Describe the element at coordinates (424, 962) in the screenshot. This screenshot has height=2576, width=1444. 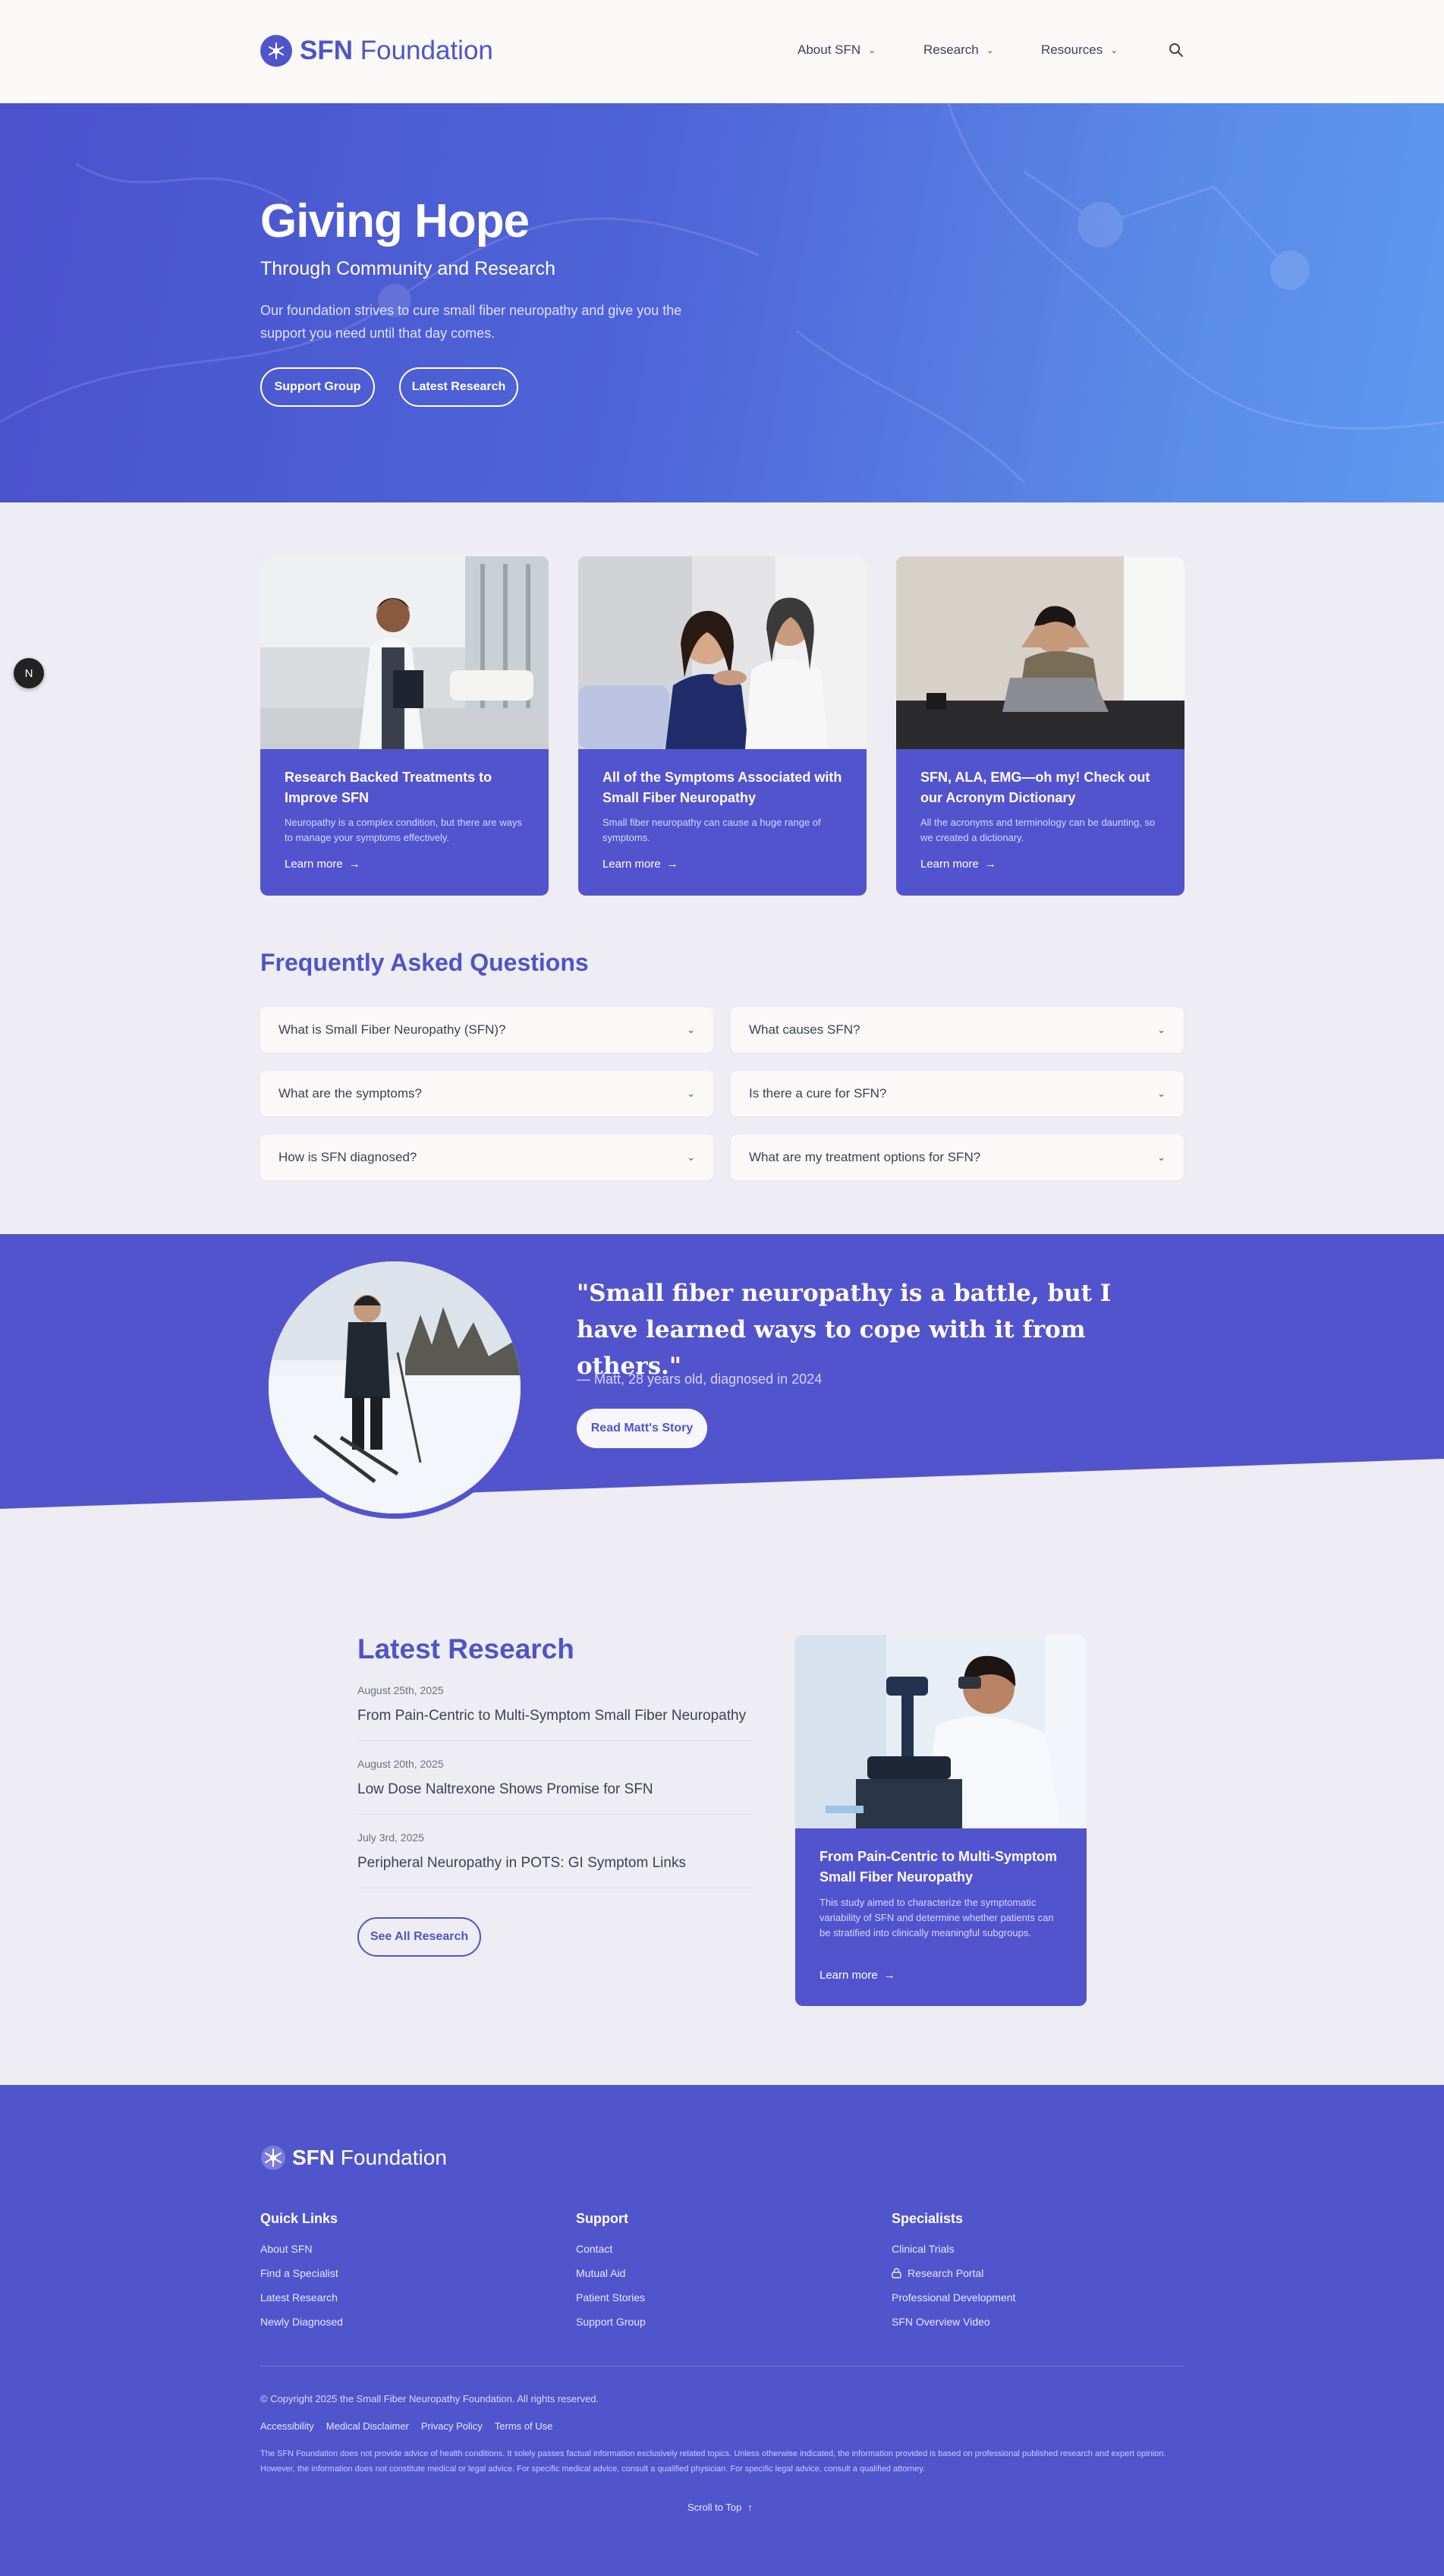
I see `faq-title: Frequently Asked Questions` at that location.